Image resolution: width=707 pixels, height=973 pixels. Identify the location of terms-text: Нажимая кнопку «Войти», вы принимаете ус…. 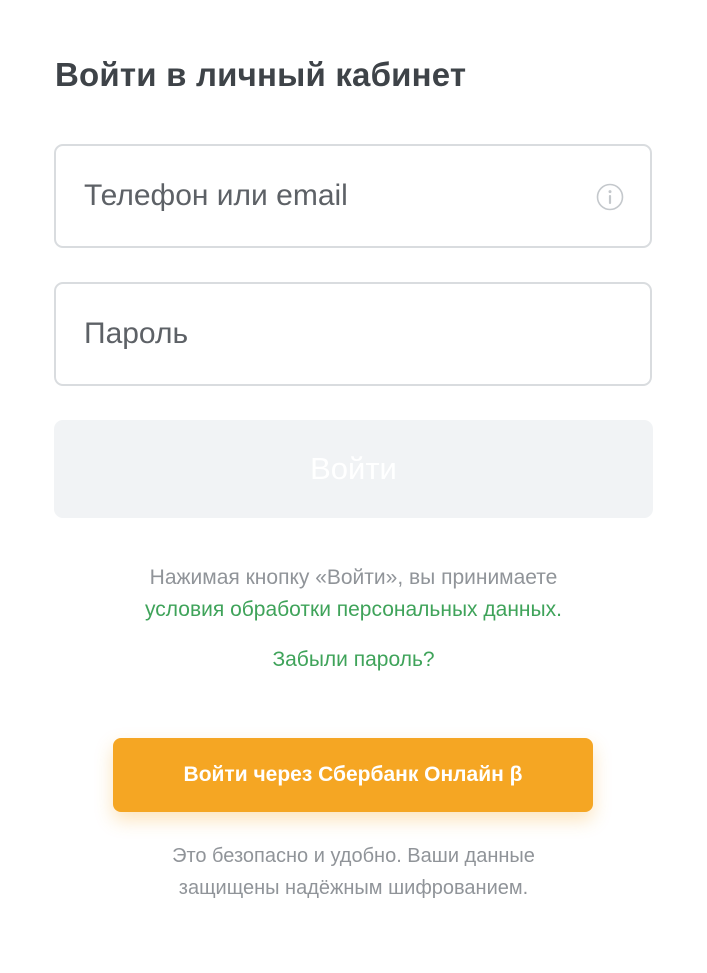
(353, 594).